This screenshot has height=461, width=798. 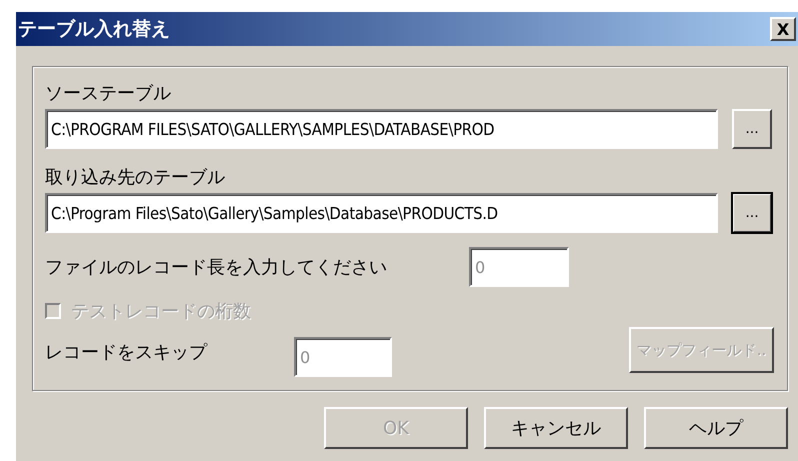 I want to click on field-label: ファイルのレコード長を入力してください, so click(x=216, y=267).